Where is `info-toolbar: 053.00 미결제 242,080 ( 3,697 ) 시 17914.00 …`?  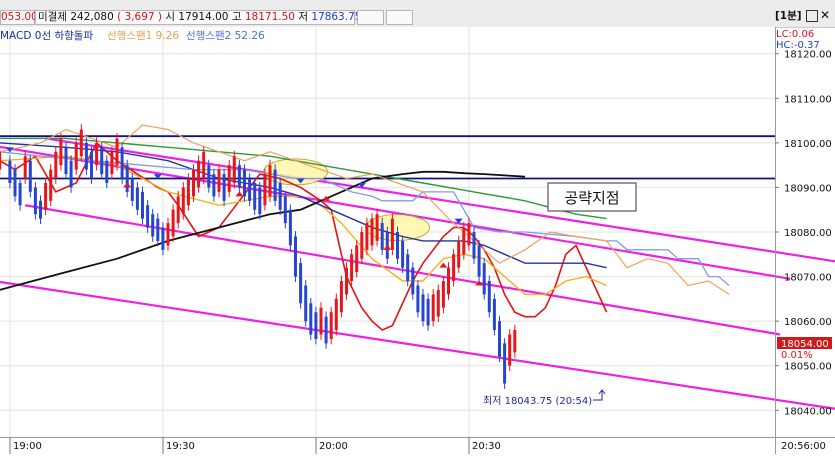 info-toolbar: 053.00 미결제 242,080 ( 3,697 ) 시 17914.00 … is located at coordinates (417, 14).